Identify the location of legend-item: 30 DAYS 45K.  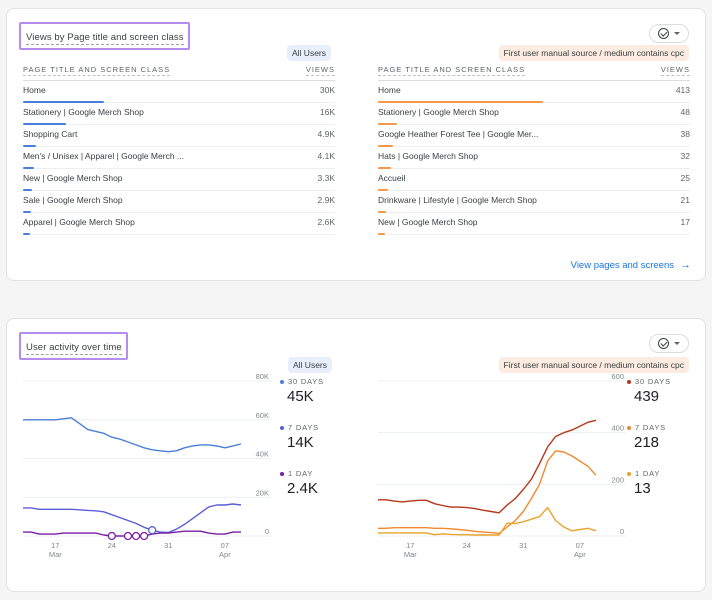
(302, 391).